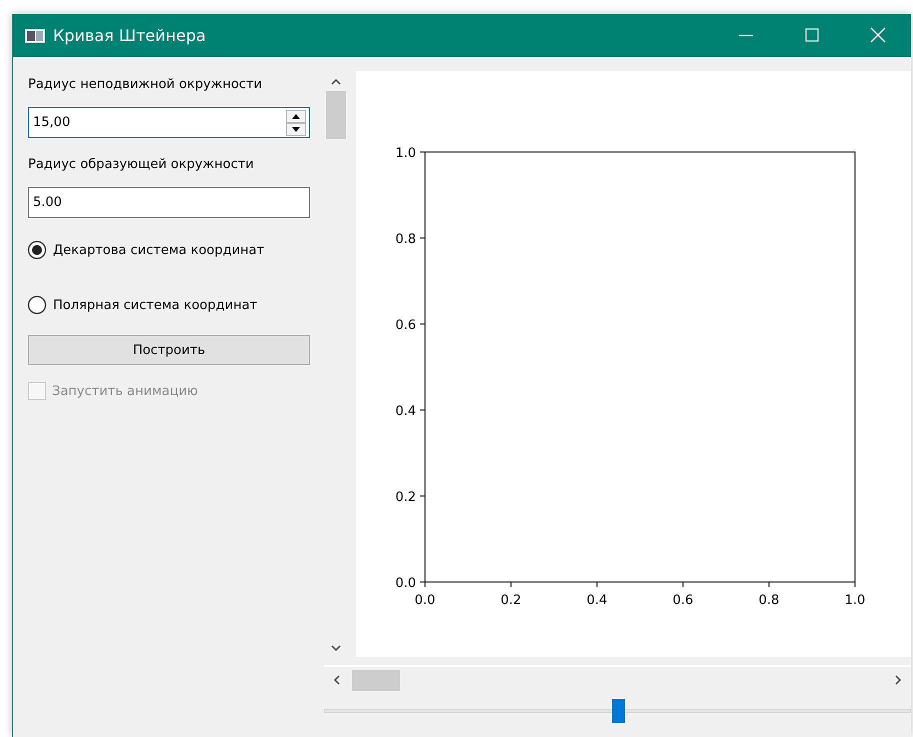 The image size is (913, 737). What do you see at coordinates (405, 153) in the screenshot?
I see `y-tick-label: 1.0` at bounding box center [405, 153].